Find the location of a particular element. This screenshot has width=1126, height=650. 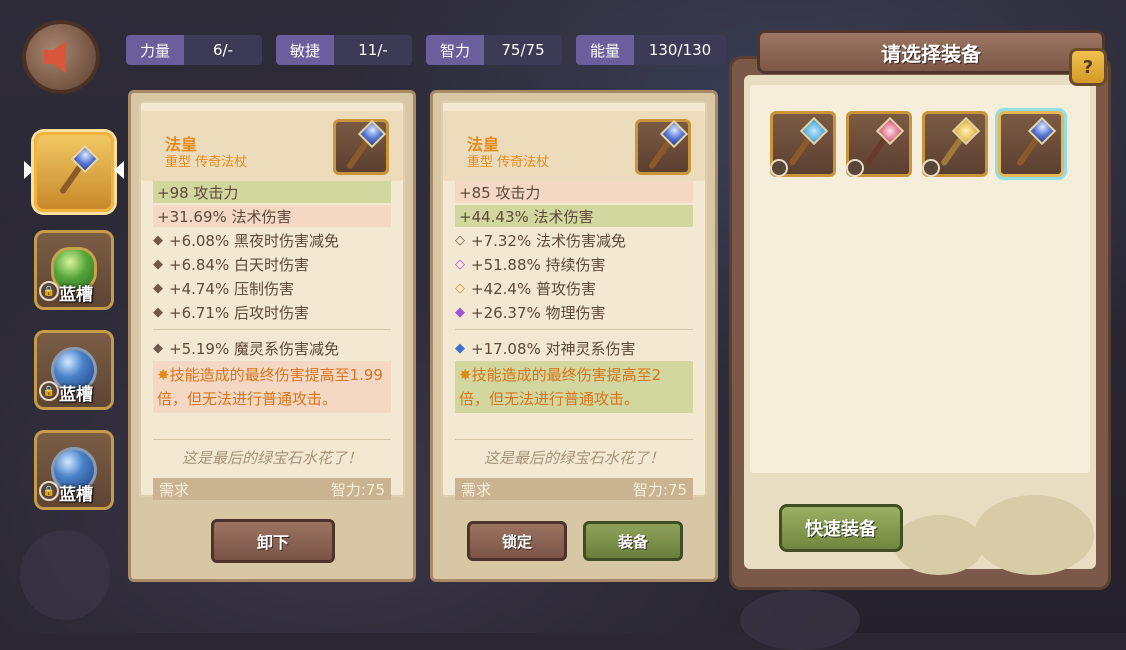

stat-energy: 能量 130/130 is located at coordinates (651, 50).